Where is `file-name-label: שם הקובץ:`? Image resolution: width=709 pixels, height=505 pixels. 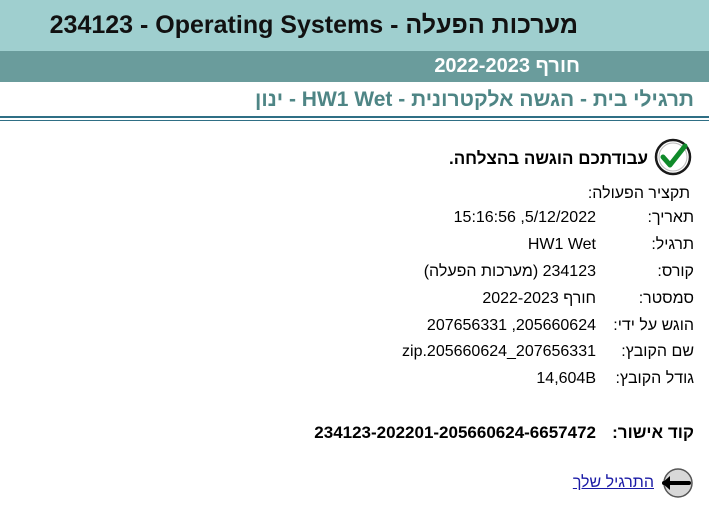
file-name-label: שם הקובץ: is located at coordinates (657, 351).